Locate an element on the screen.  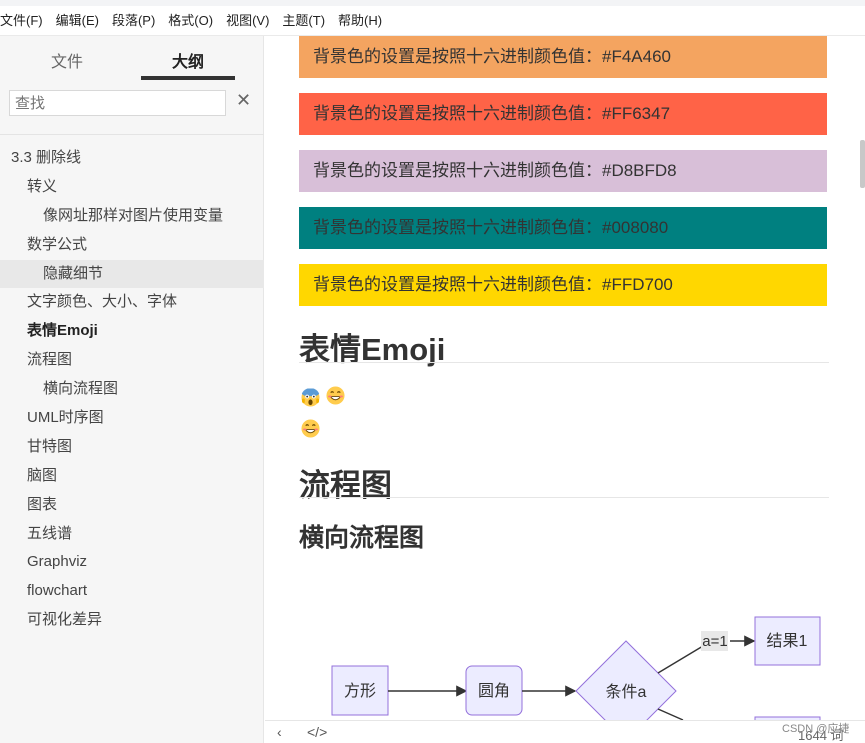
search-input is located at coordinates (117, 103).